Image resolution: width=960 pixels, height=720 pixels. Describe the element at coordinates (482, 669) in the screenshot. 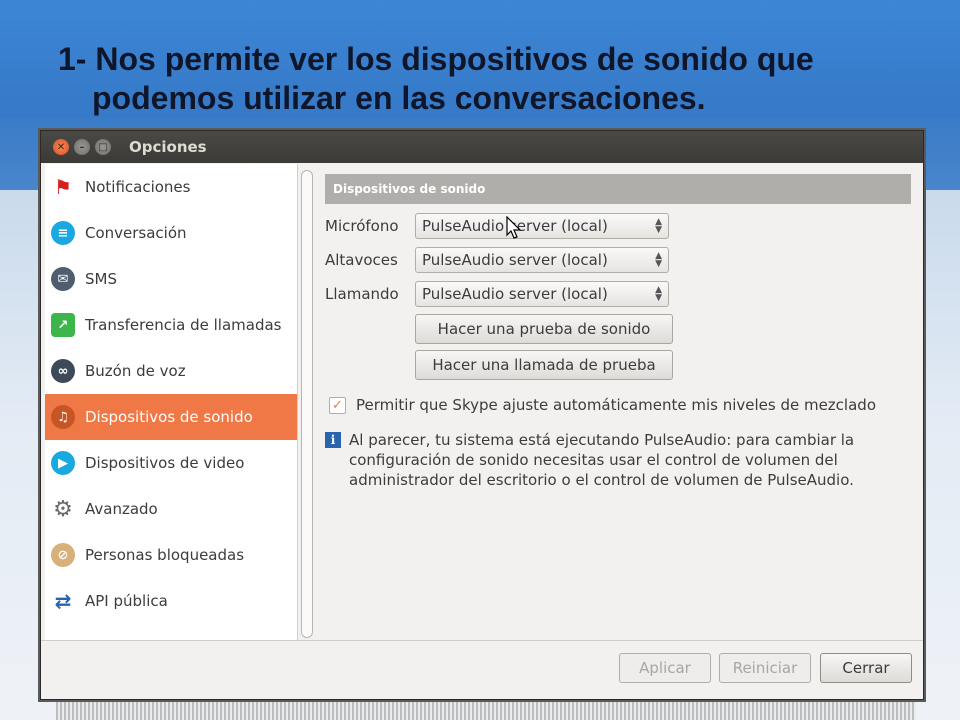

I see `dialog-footer: Aplicar Reiniciar Cerrar` at that location.